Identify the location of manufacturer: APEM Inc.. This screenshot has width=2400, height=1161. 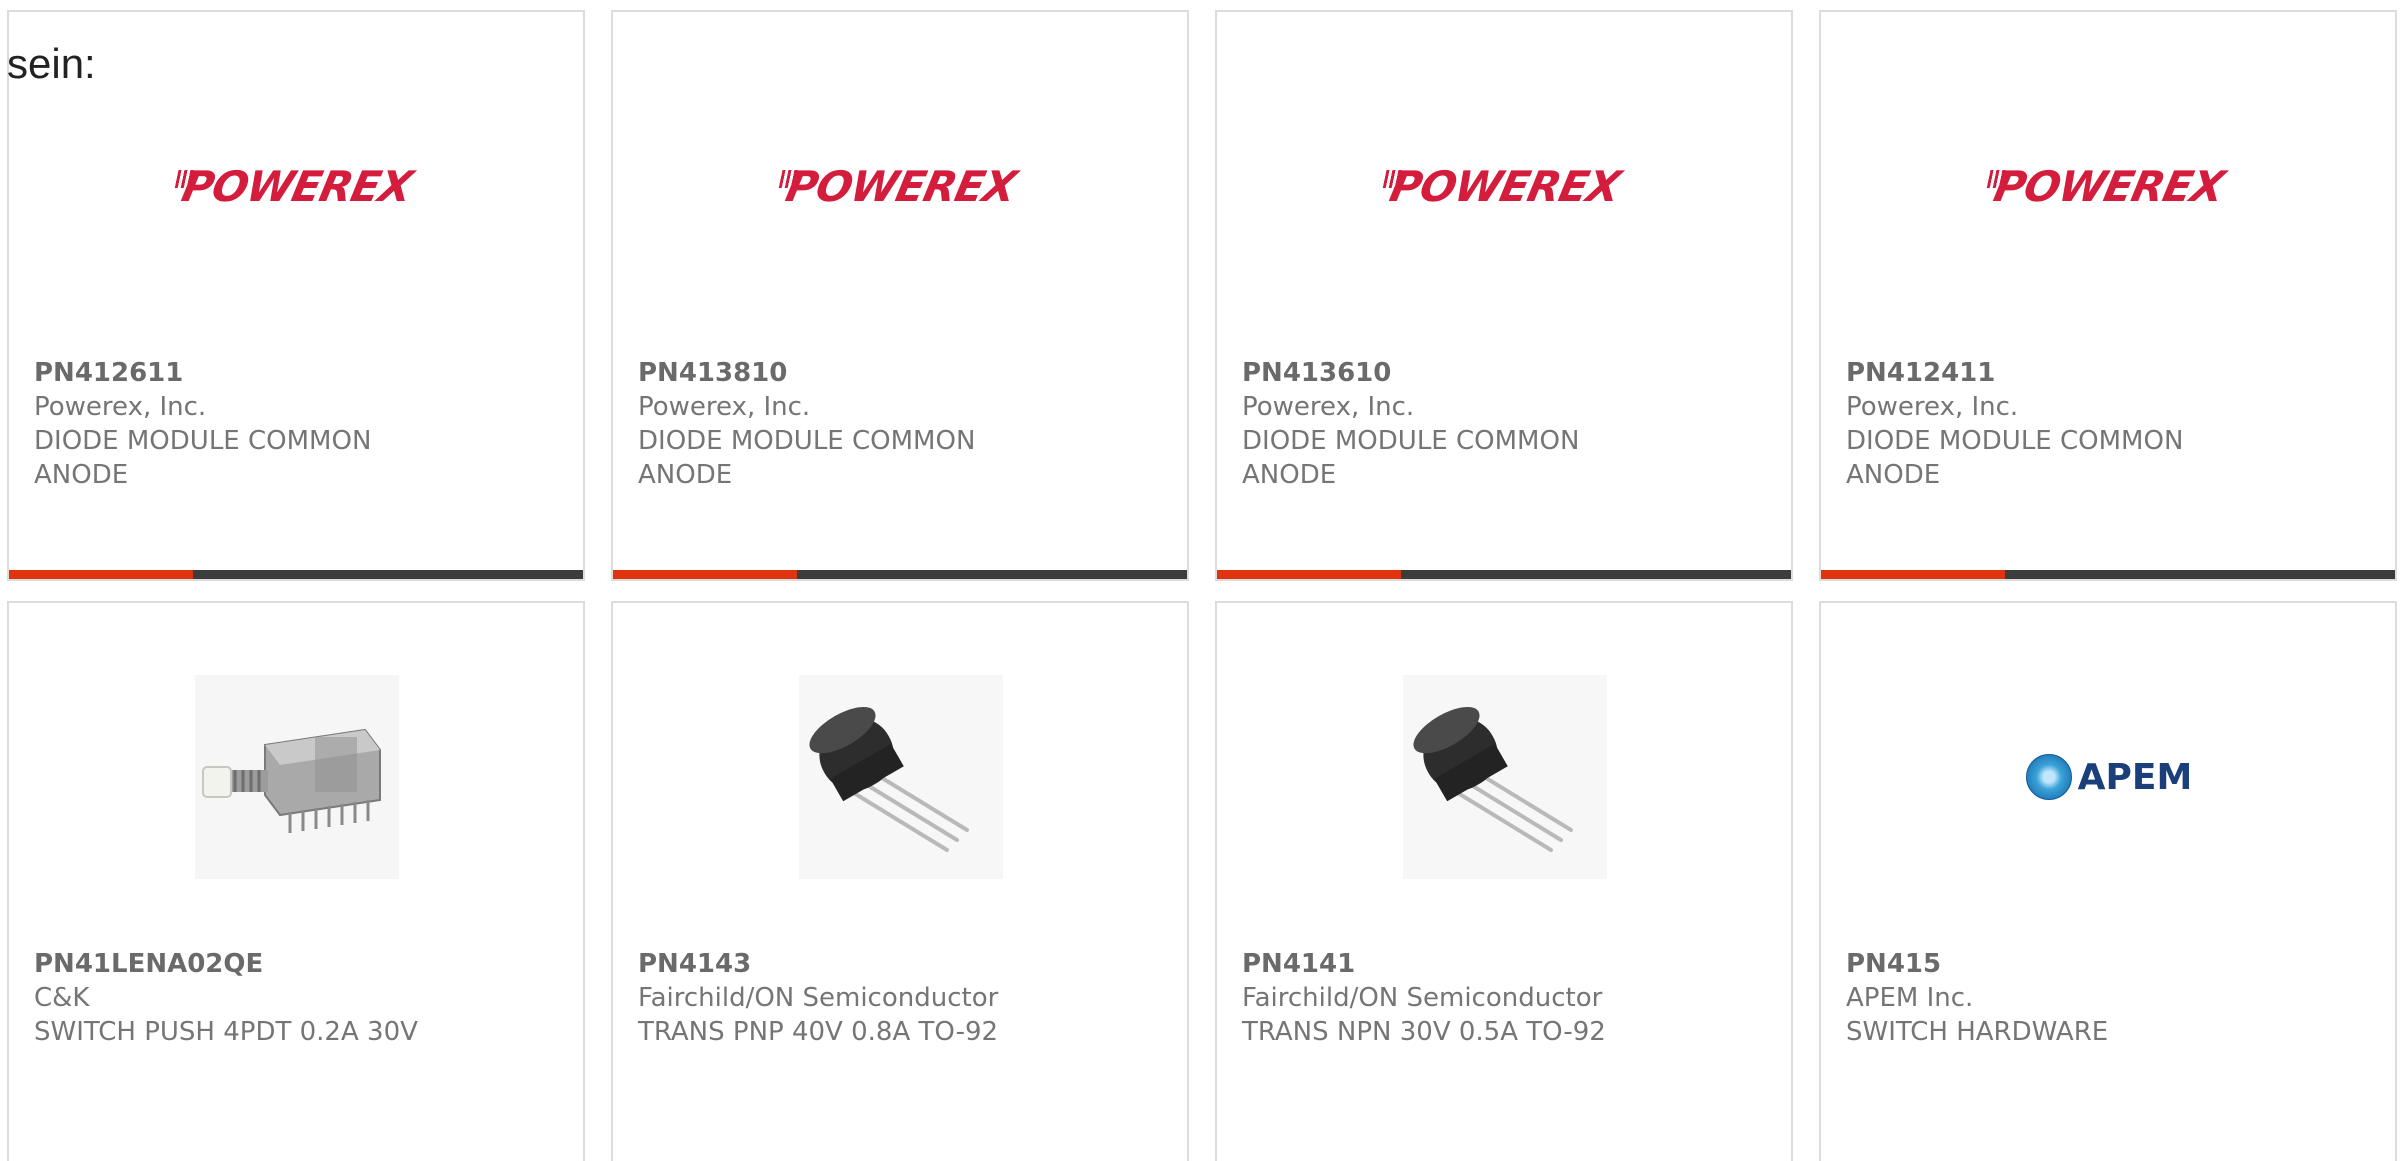
(1910, 998).